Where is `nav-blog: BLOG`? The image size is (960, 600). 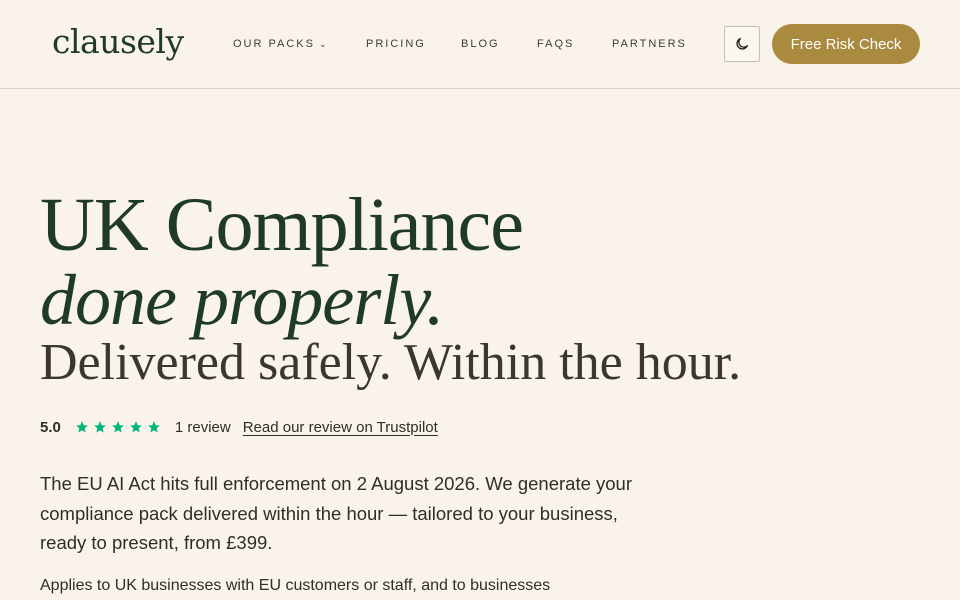 nav-blog: BLOG is located at coordinates (480, 44).